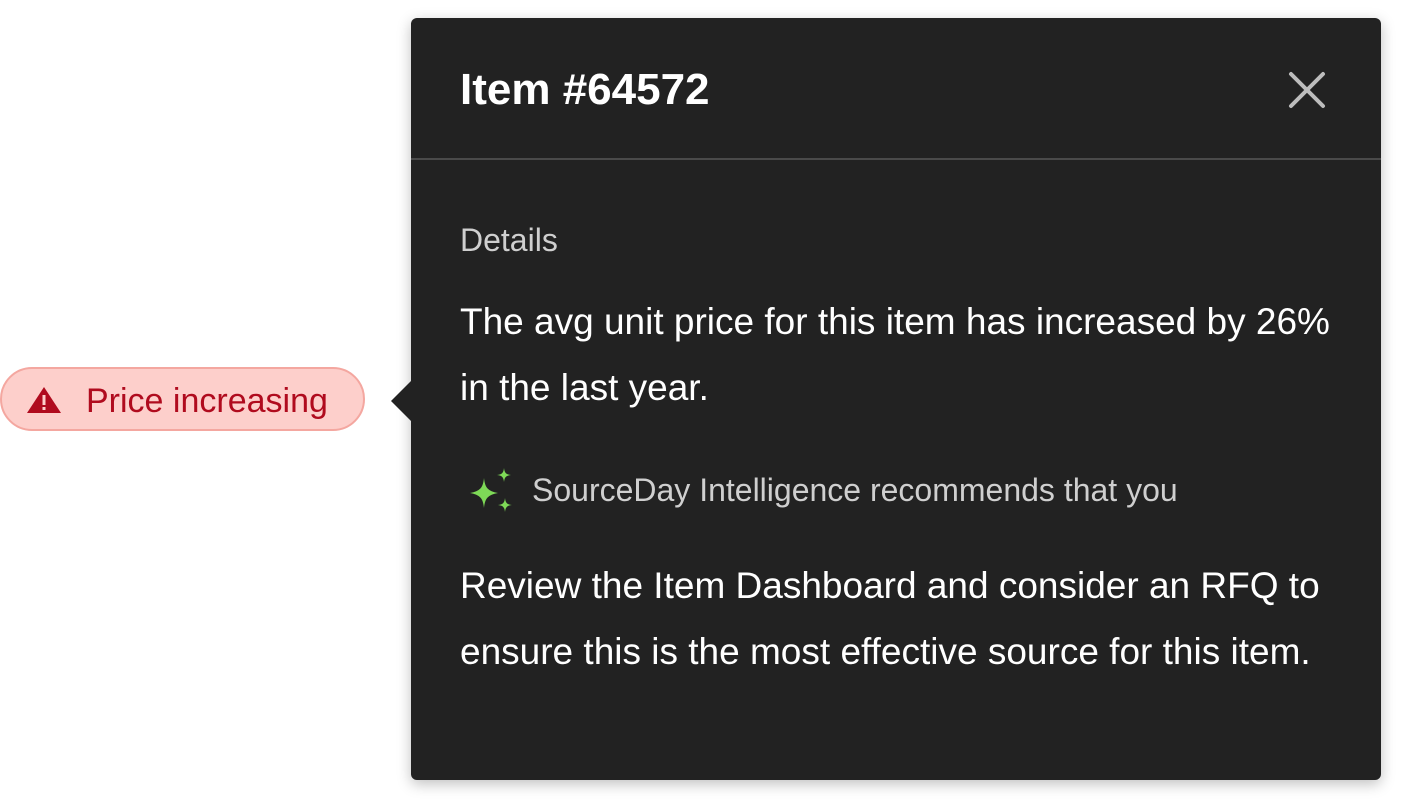 The image size is (1405, 810). I want to click on price-increasing-badge: Price increasing, so click(182, 399).